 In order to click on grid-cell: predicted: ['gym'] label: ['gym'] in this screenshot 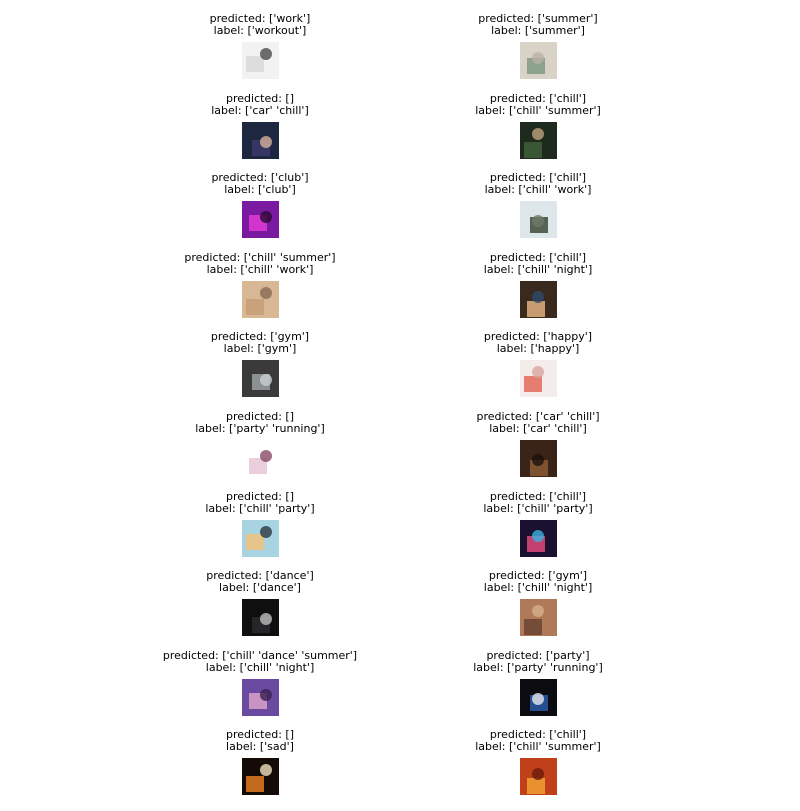, I will do `click(260, 358)`.